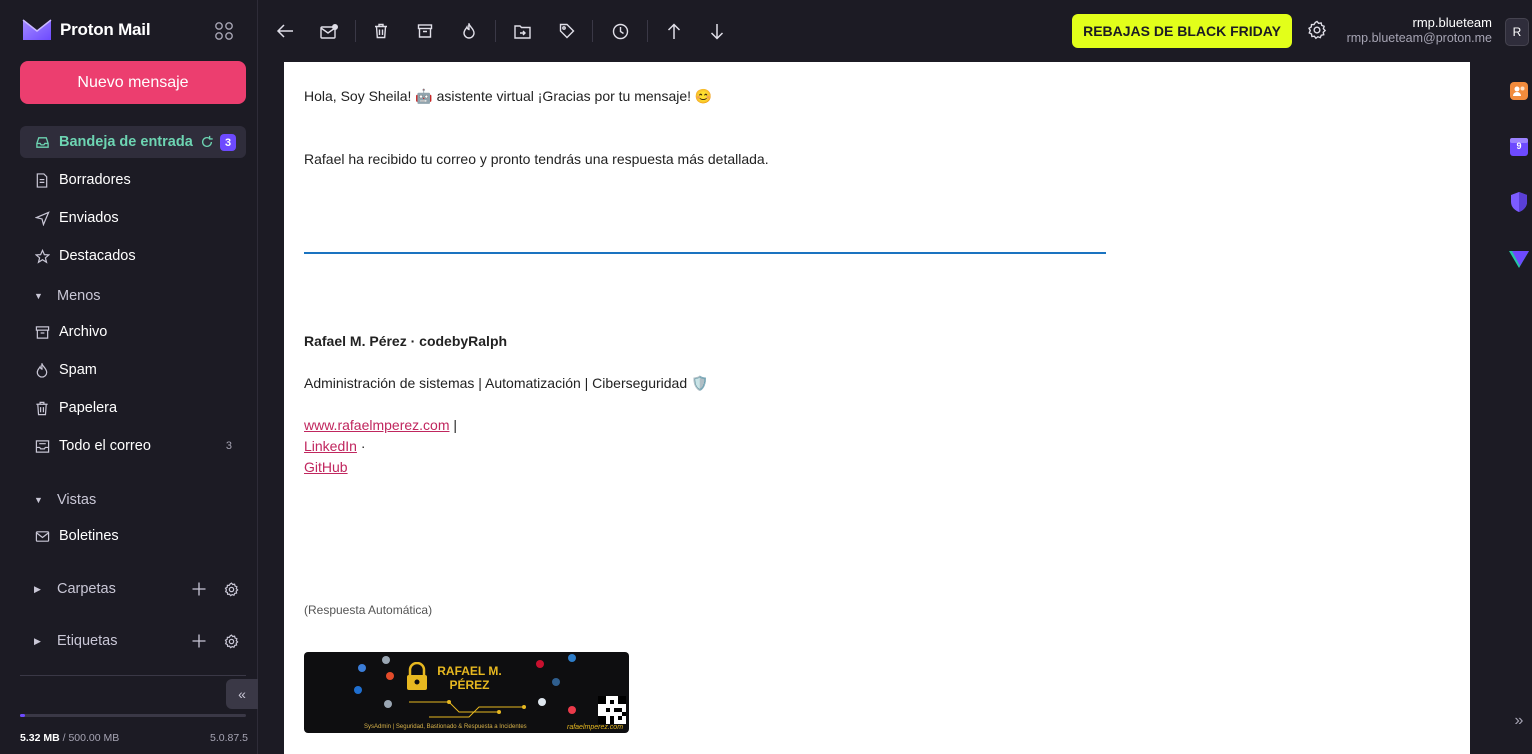 The image size is (1532, 754). I want to click on sidebar-item-label: Papelera, so click(88, 408).